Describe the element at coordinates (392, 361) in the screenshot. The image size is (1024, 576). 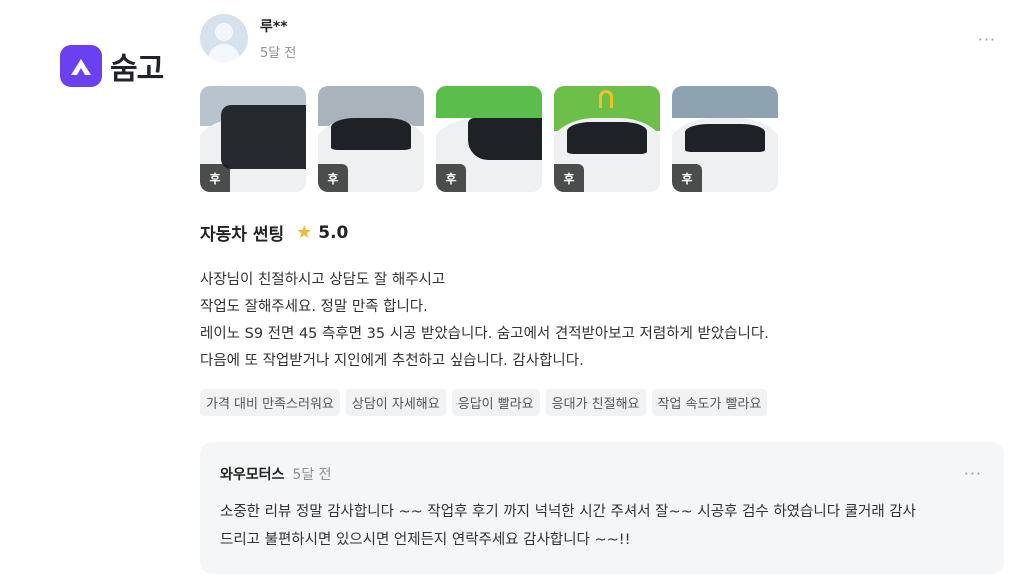
I see `review-line: 다음에 또 작업받거나 지인에게 추천하고 싶습니다. 감사합니다.` at that location.